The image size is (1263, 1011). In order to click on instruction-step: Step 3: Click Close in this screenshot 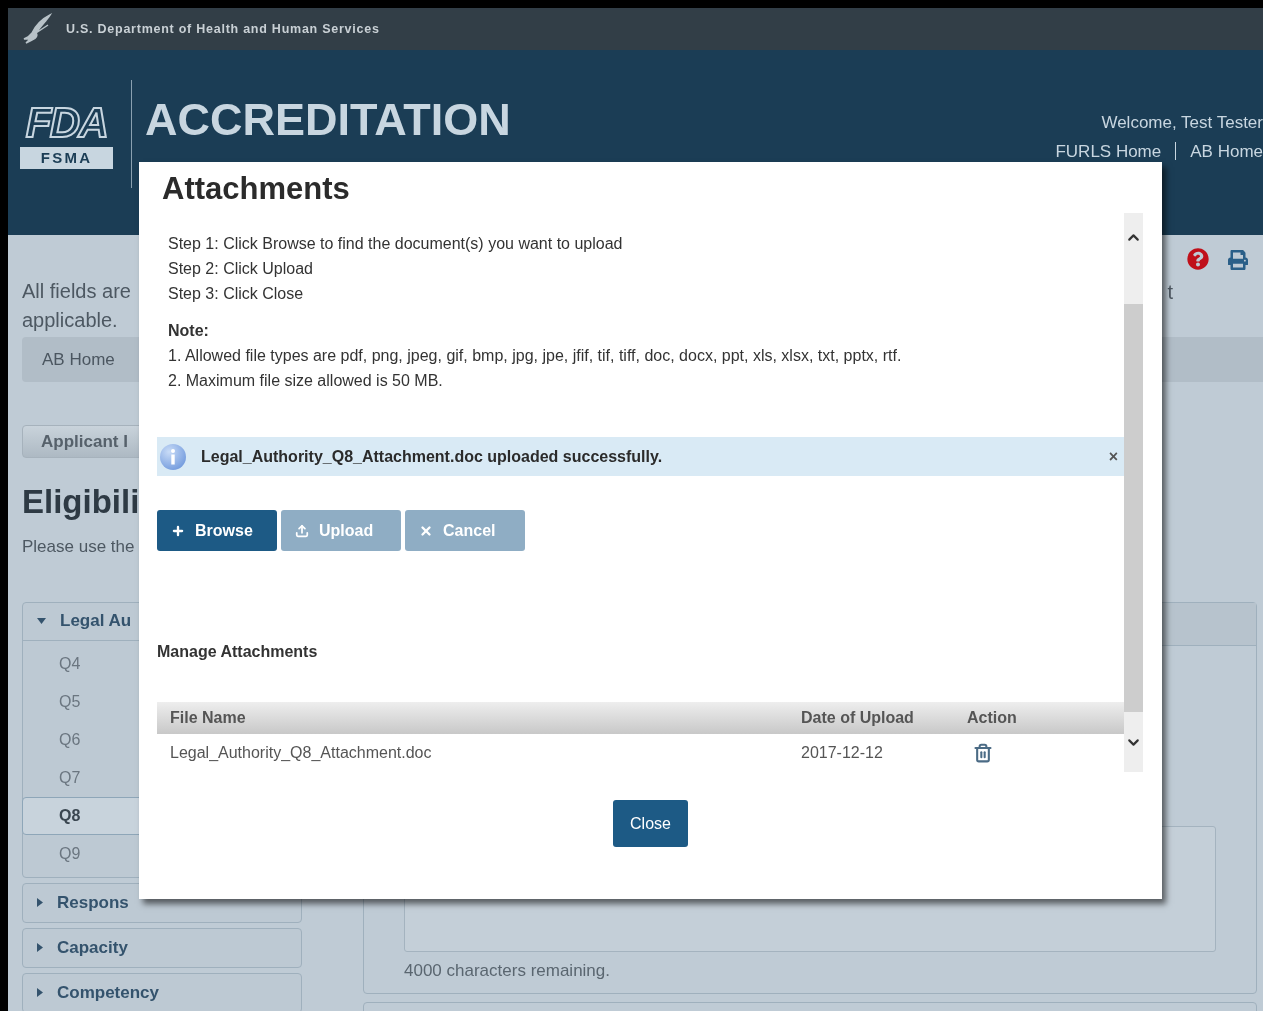, I will do `click(646, 293)`.